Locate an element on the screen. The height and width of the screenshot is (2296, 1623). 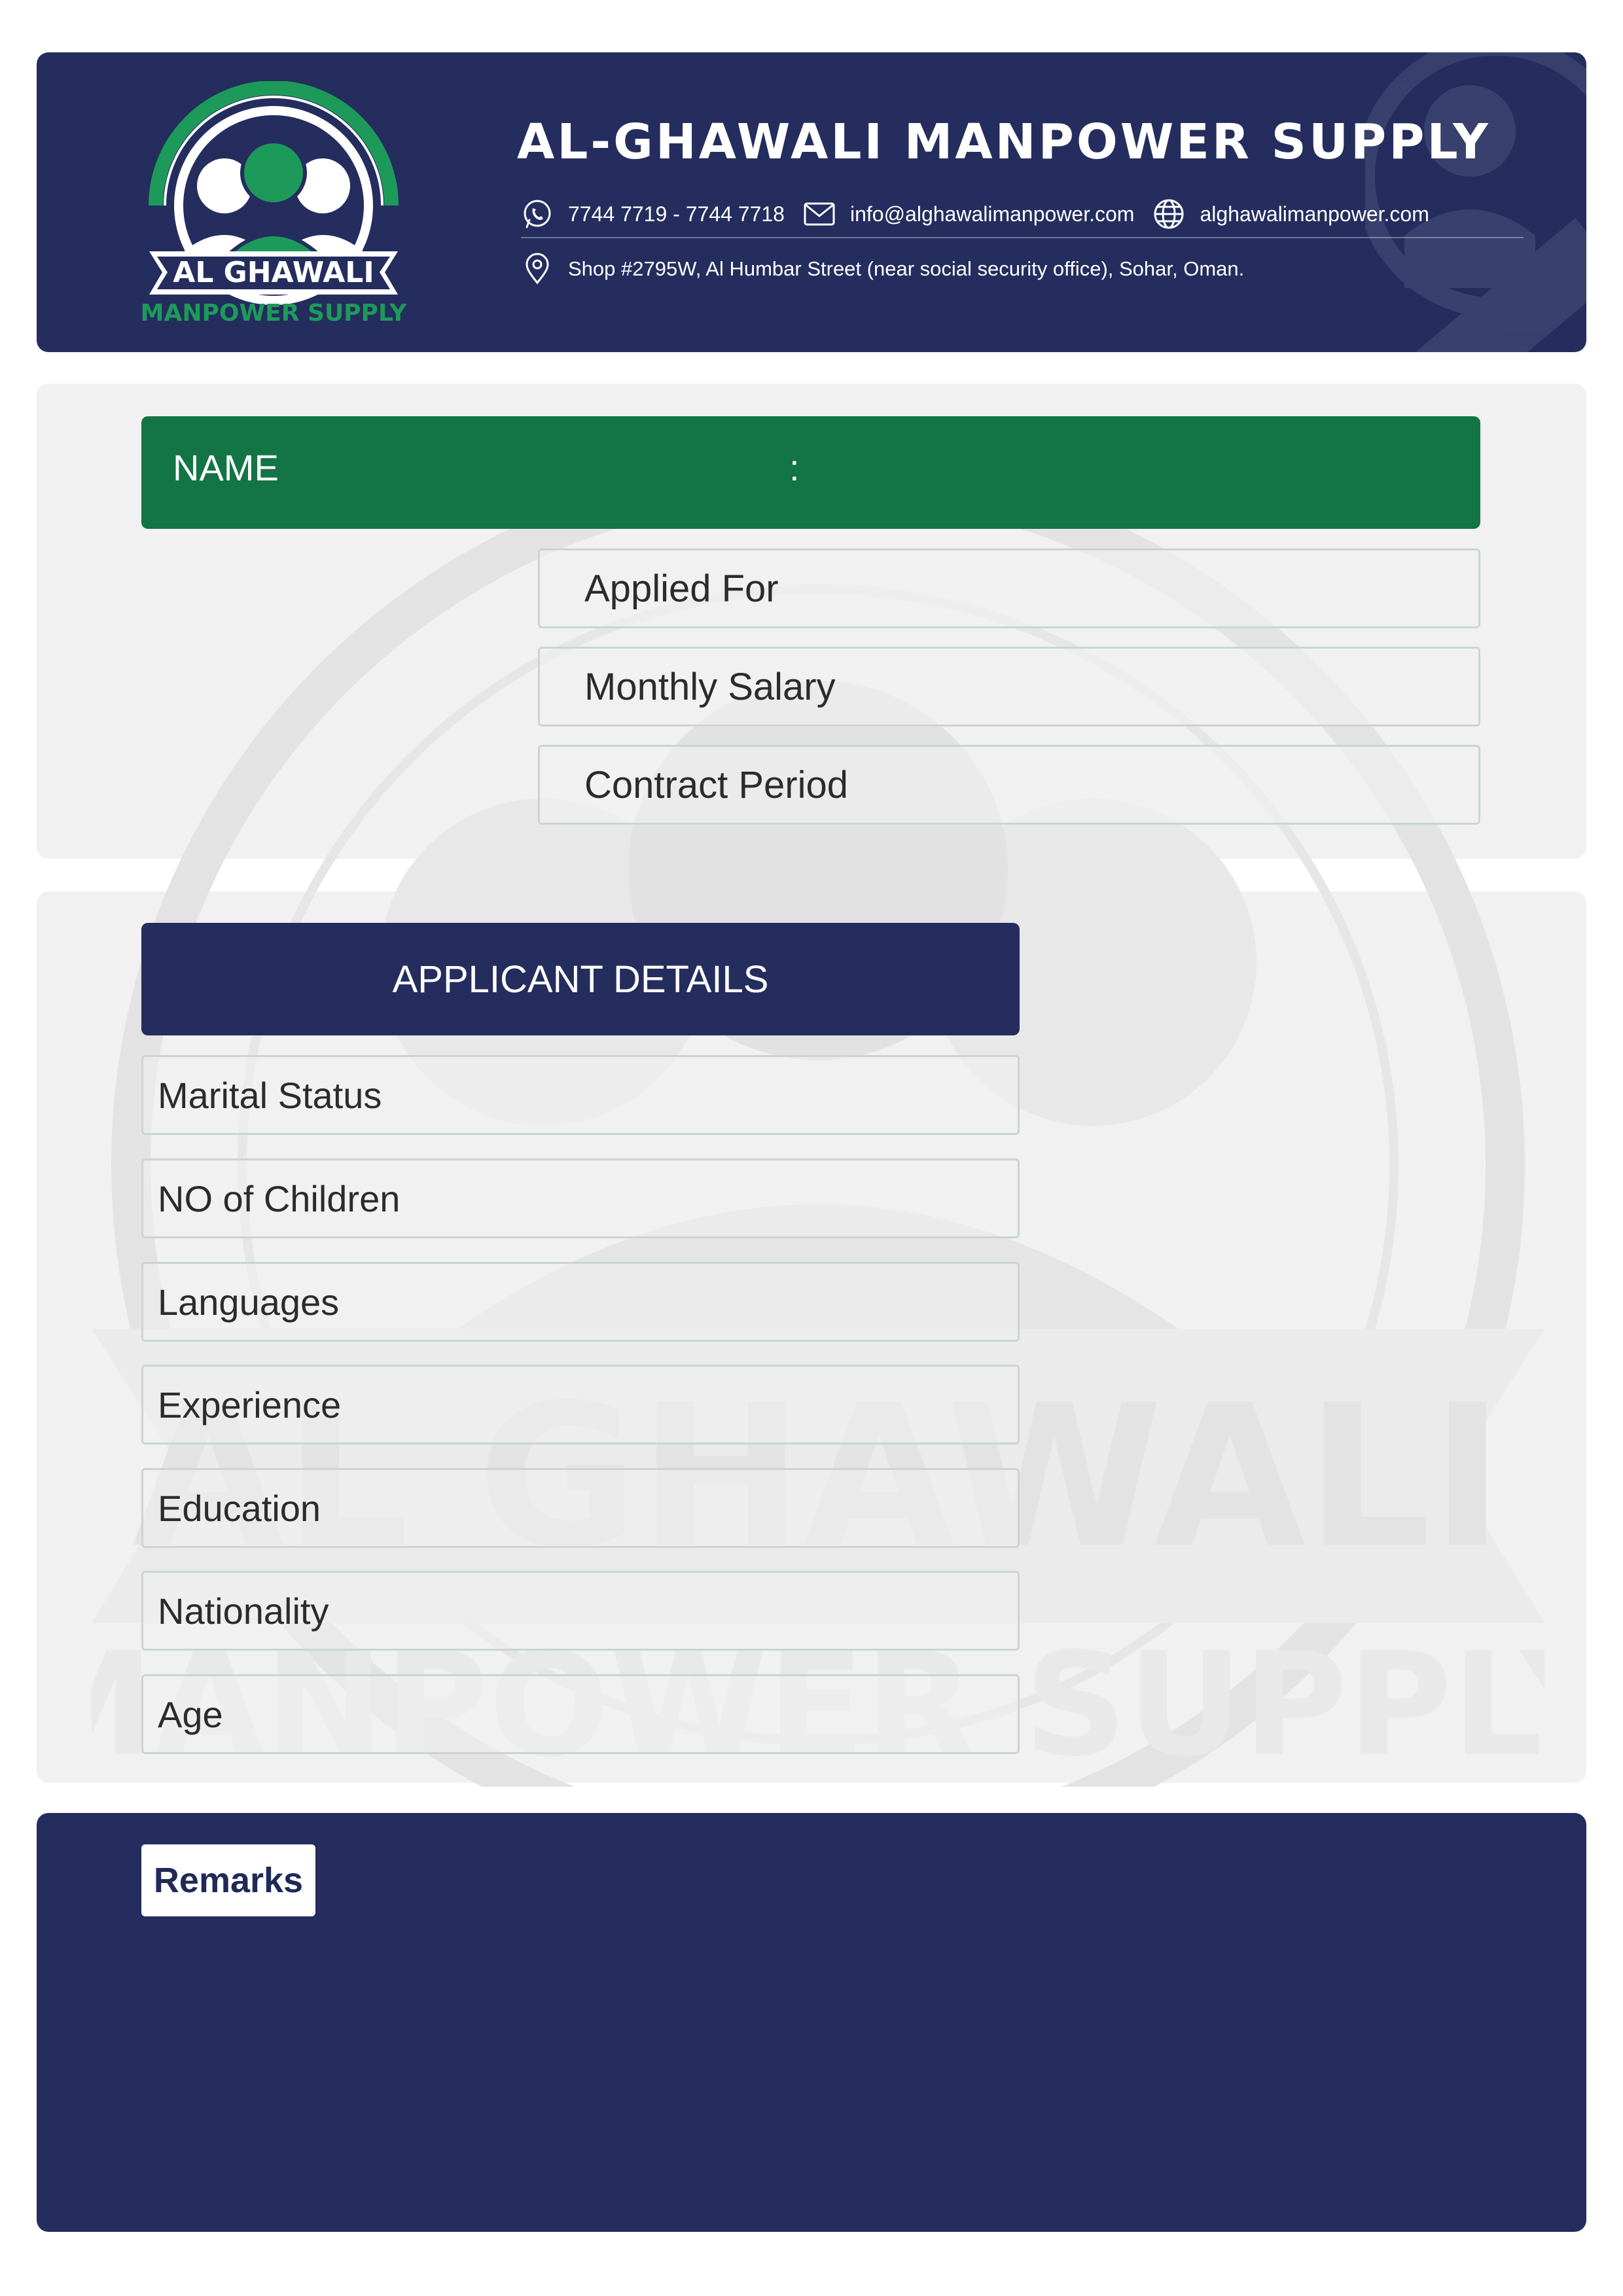
field-label: Age is located at coordinates (191, 1714).